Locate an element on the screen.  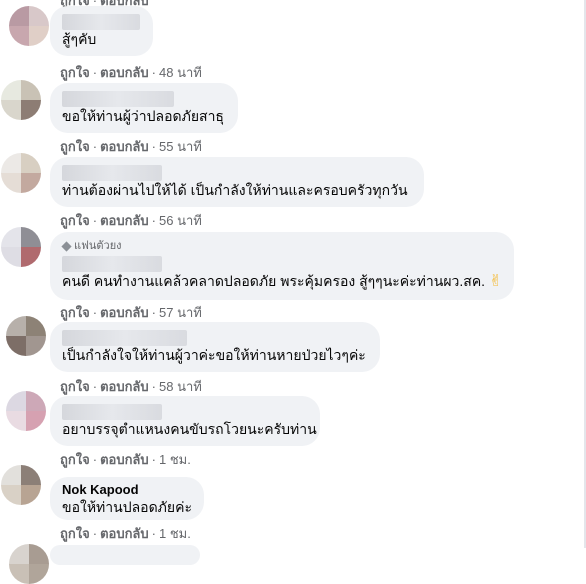
comment-actions: ถูกใจ · ตอบกลับ · 57 นาที is located at coordinates (131, 312).